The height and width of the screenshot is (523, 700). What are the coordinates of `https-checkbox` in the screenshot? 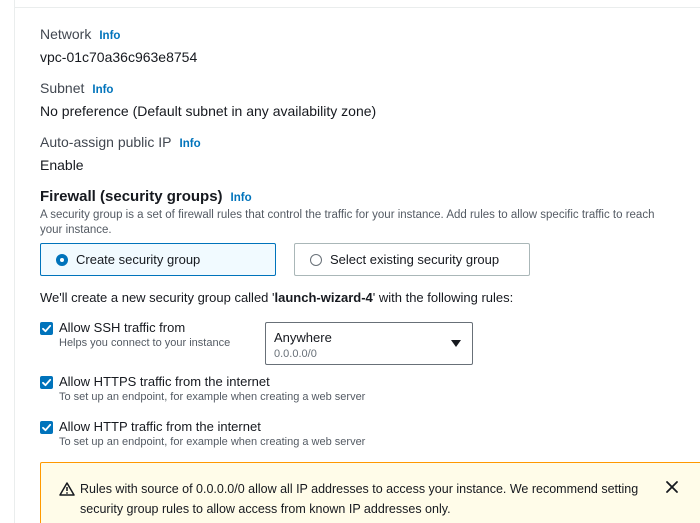 It's located at (46, 382).